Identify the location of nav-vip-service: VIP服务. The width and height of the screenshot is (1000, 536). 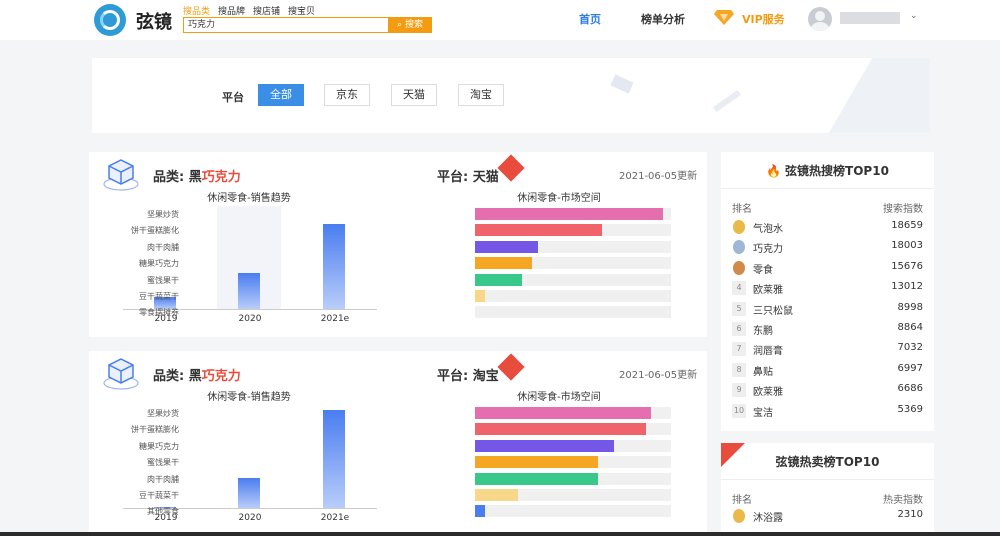
(763, 19).